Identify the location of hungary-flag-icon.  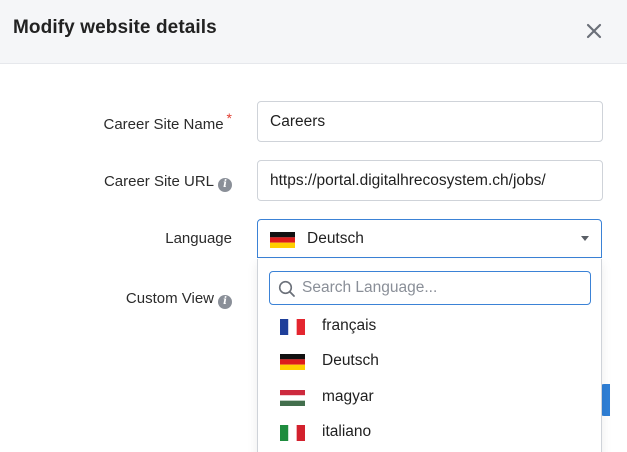
(292, 398).